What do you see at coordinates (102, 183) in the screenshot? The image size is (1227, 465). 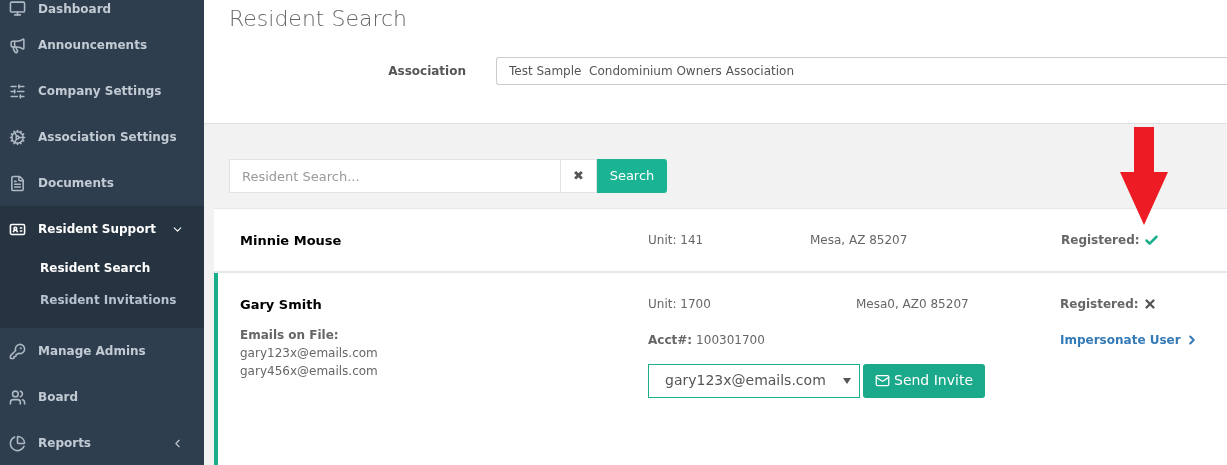 I see `sidebar-item: Documents` at bounding box center [102, 183].